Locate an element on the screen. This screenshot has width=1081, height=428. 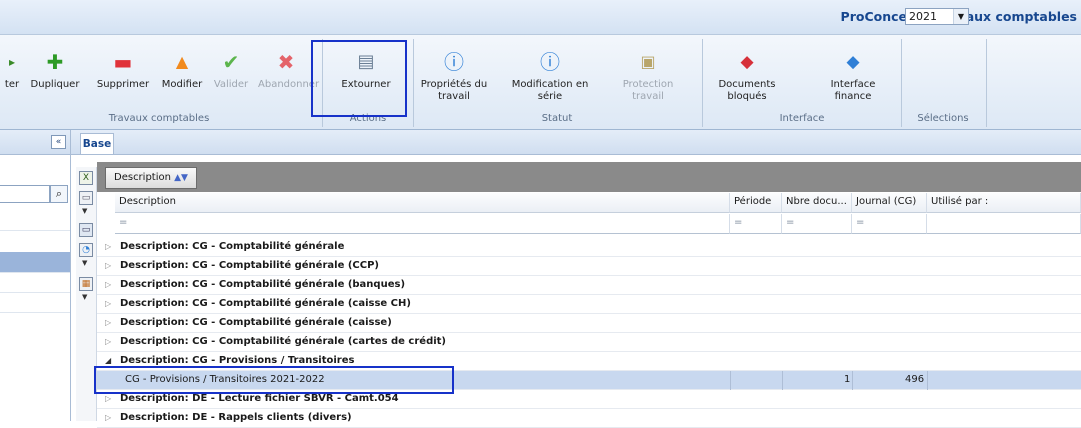
supprimer-button: ▬ Supprimer is located at coordinates (123, 65).